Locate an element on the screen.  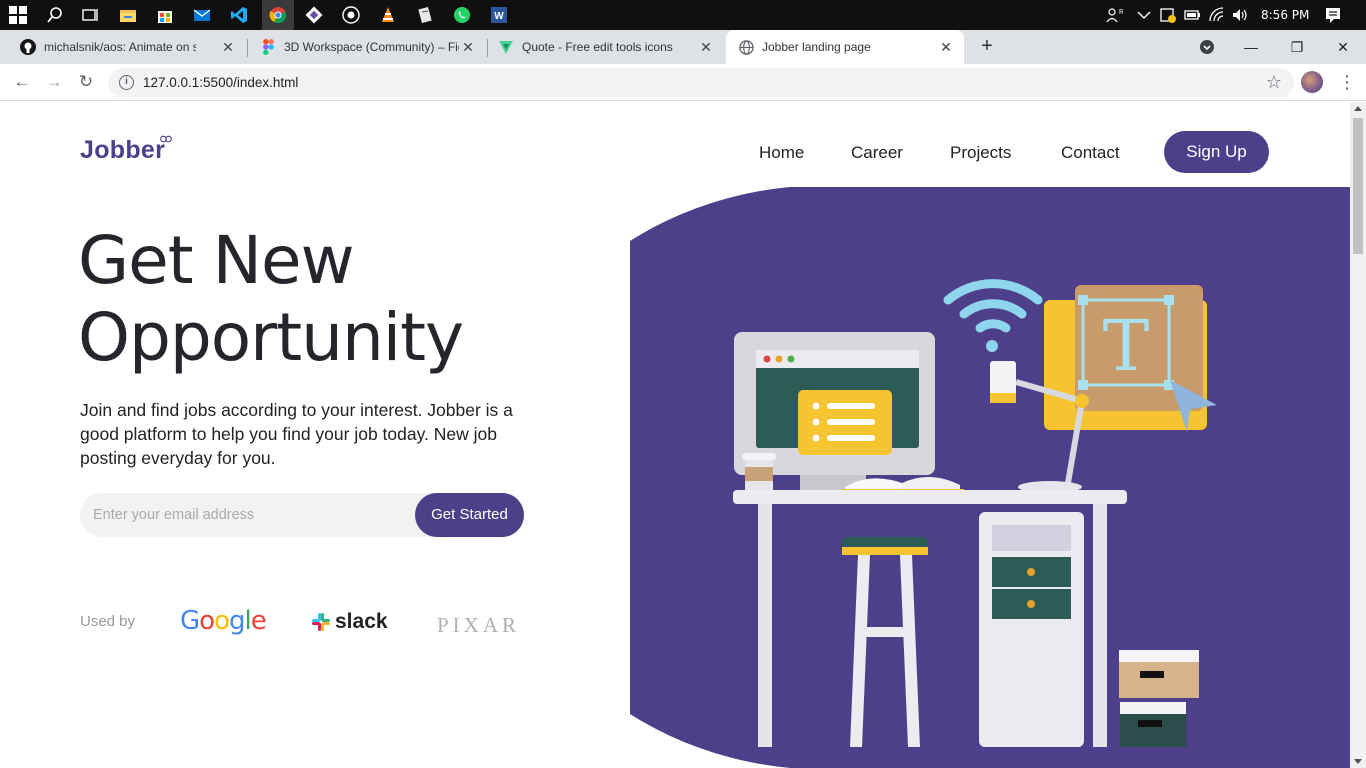
obs-icon is located at coordinates (351, 15).